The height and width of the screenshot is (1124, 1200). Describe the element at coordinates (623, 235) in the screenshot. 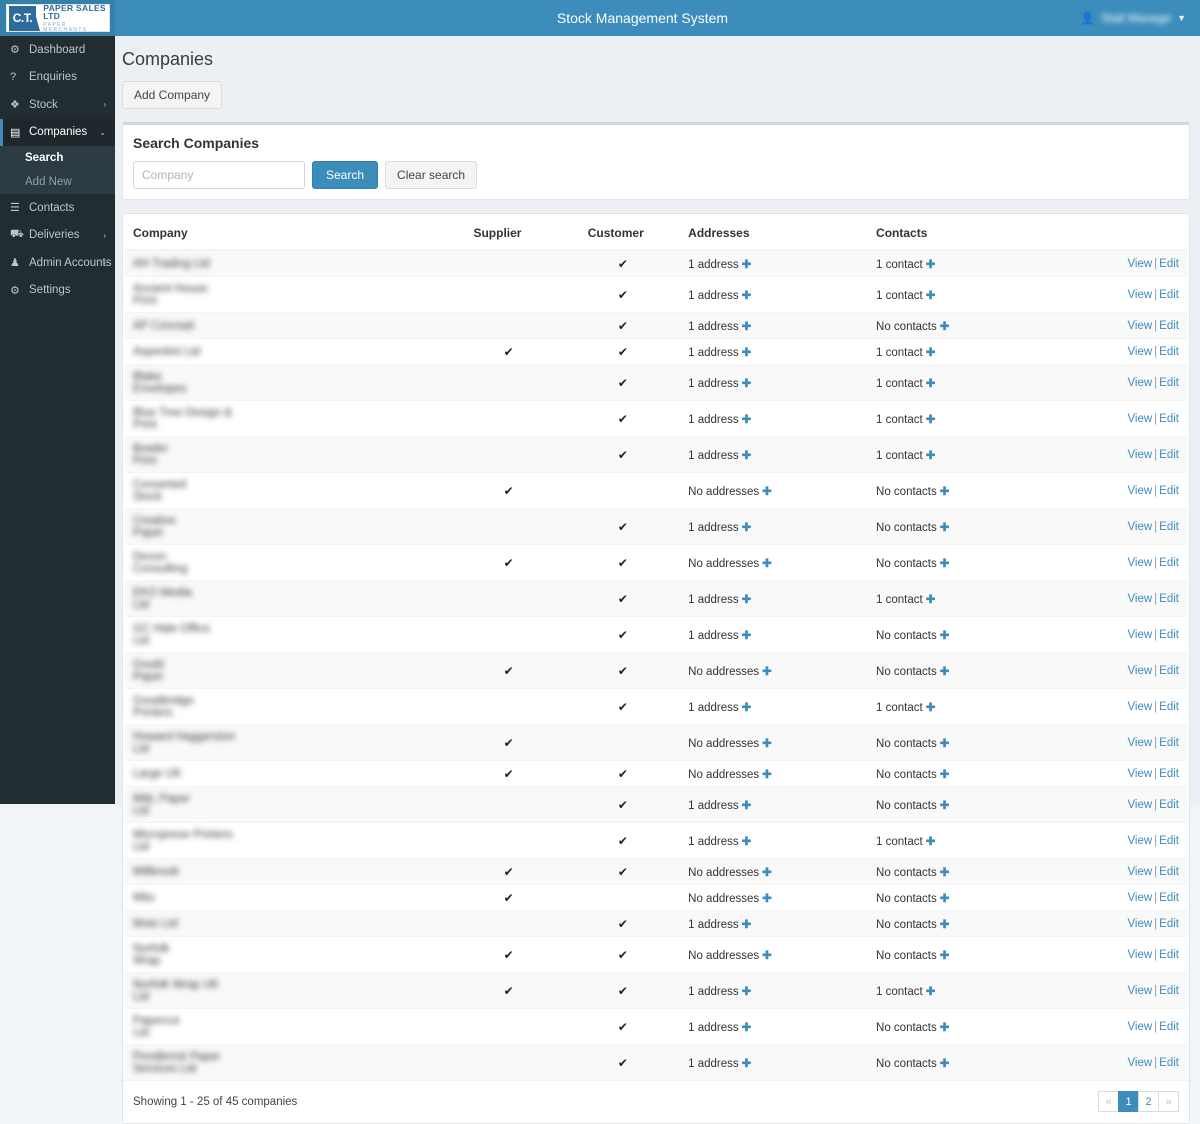

I see `column-header-customer: Customer` at that location.